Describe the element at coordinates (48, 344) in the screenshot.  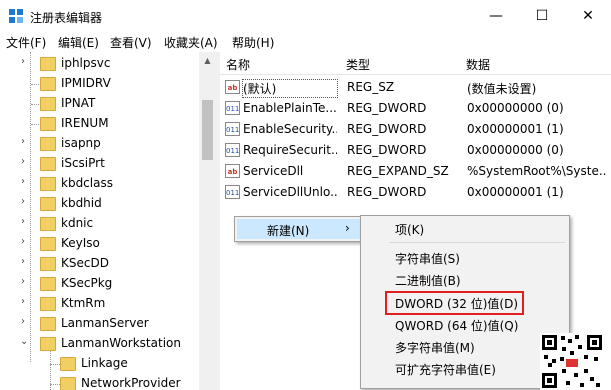
I see `folder-open-icon` at that location.